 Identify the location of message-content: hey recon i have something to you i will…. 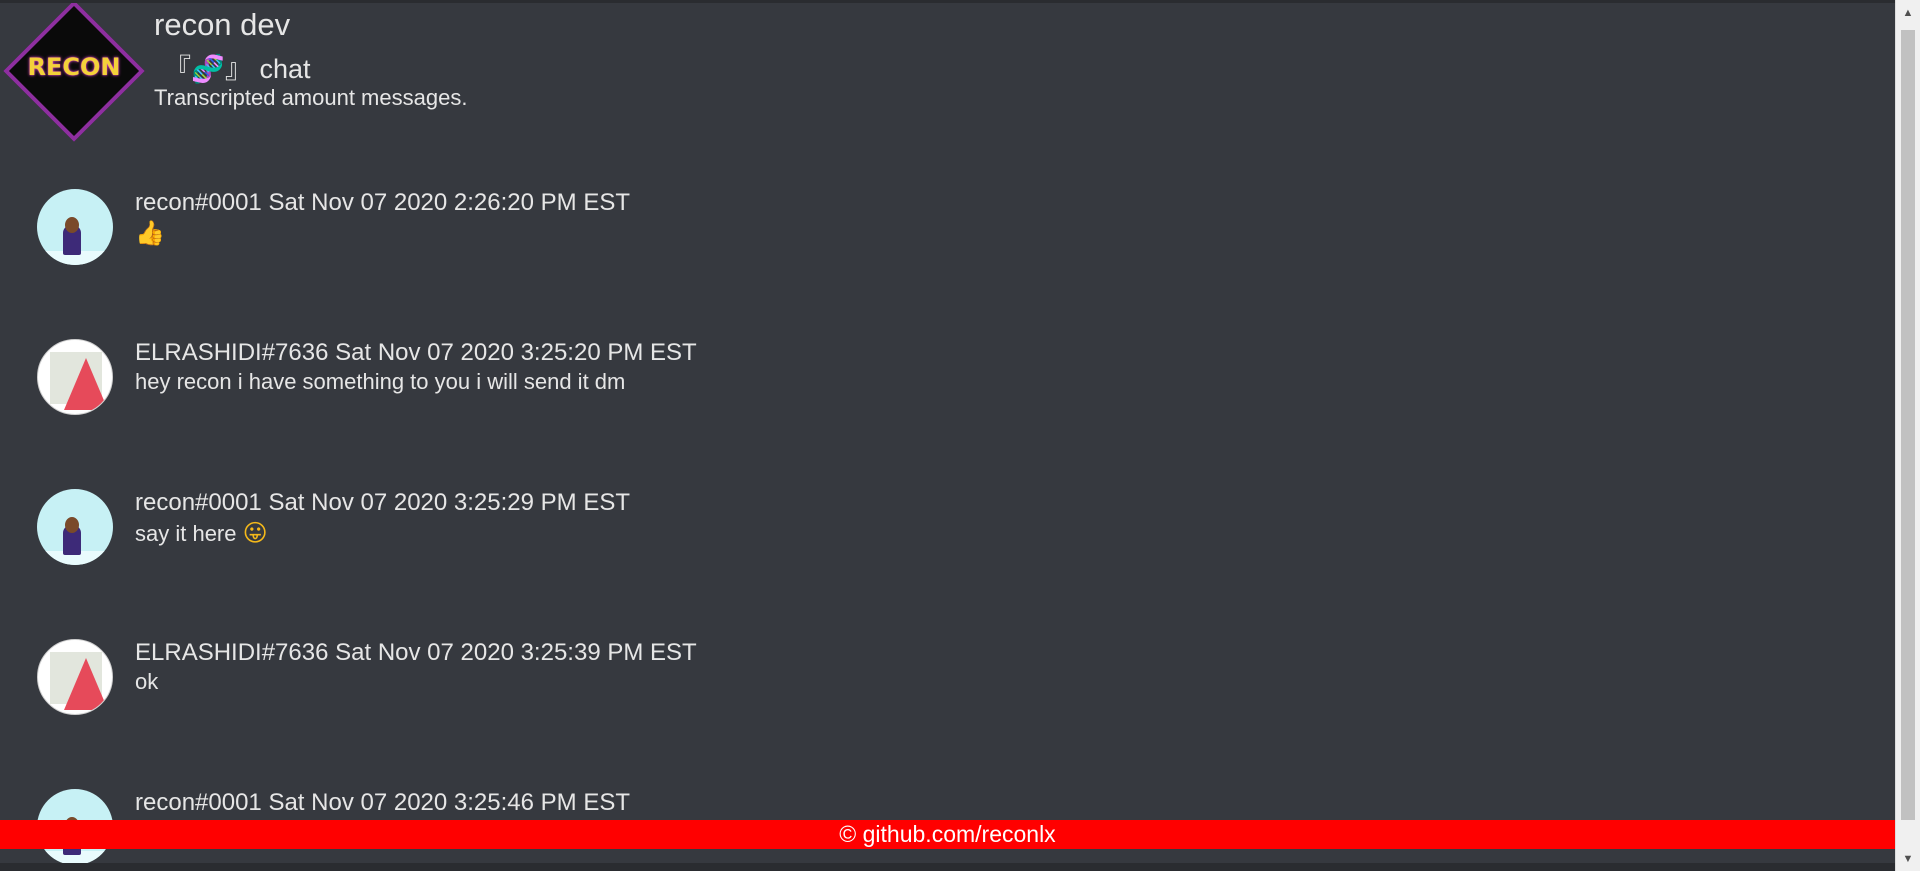
(380, 381).